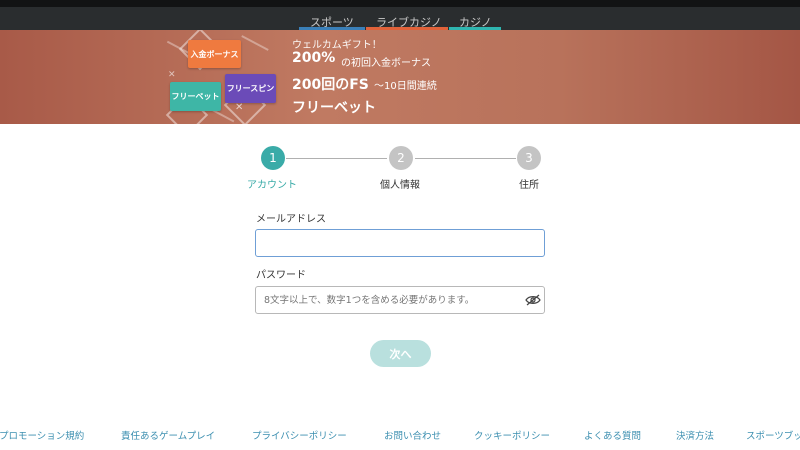 The image size is (800, 450). What do you see at coordinates (529, 185) in the screenshot?
I see `step-3-label: 住所` at bounding box center [529, 185].